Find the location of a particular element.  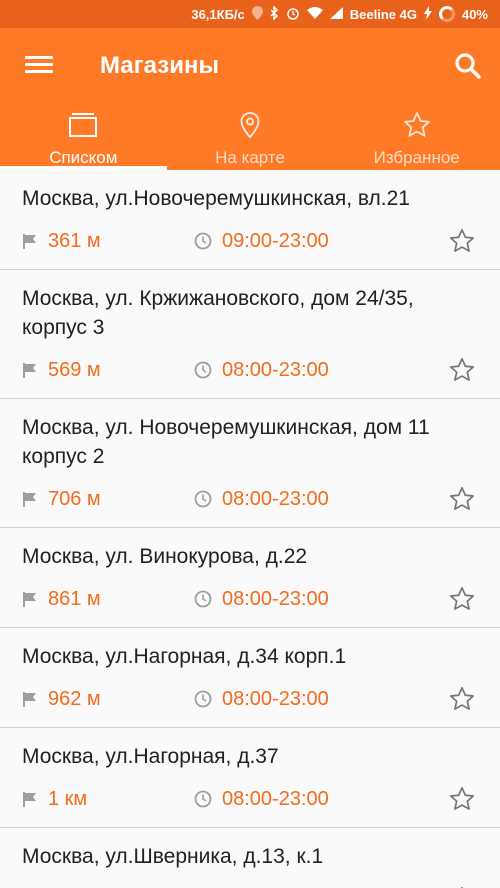

store-address: Москва, ул.Шверника, д.13, к.1 is located at coordinates (173, 856).